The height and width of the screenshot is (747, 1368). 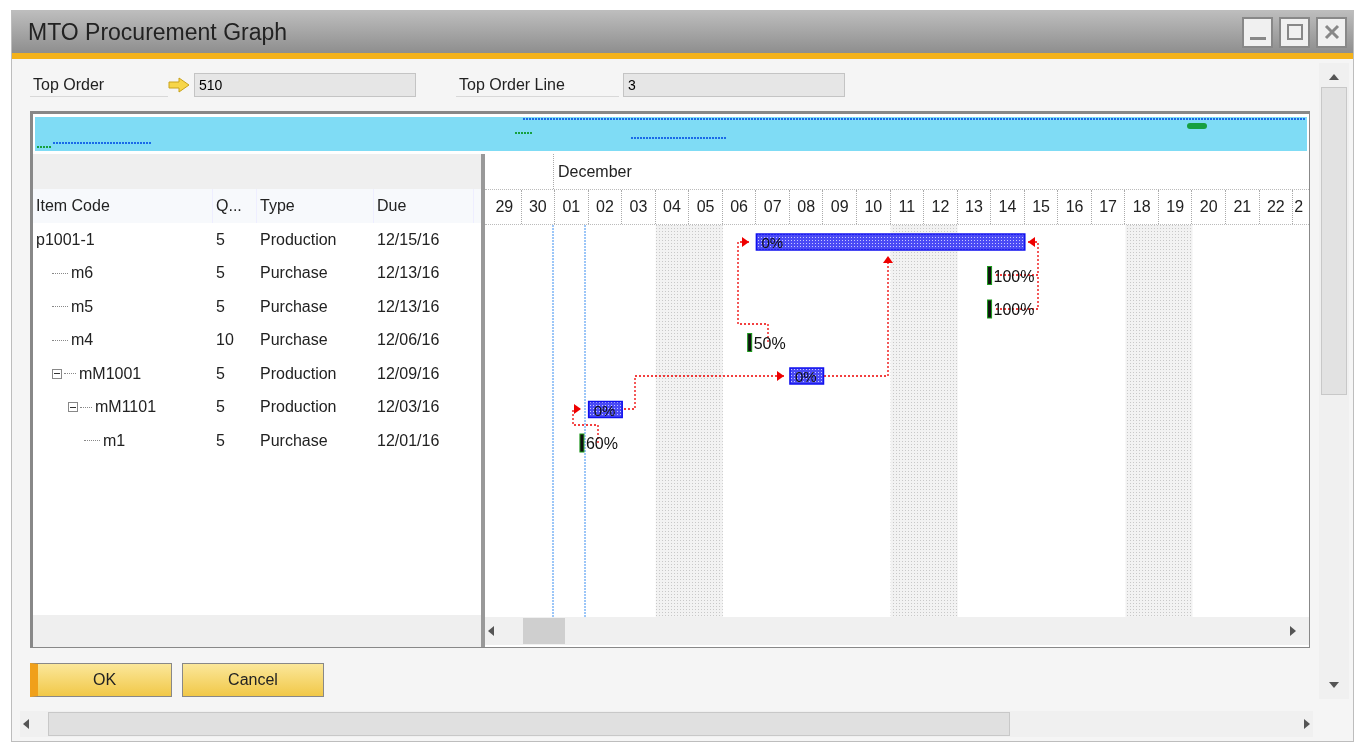 I want to click on maximize-icon, so click(x=1294, y=32).